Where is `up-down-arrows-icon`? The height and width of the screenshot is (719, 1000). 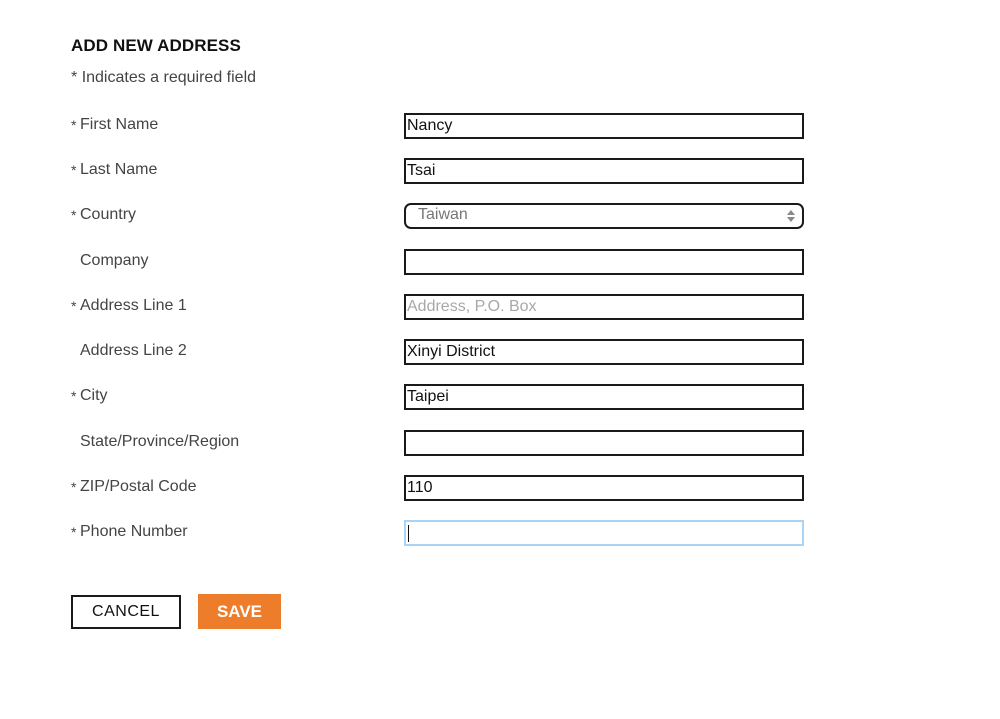
up-down-arrows-icon is located at coordinates (791, 216).